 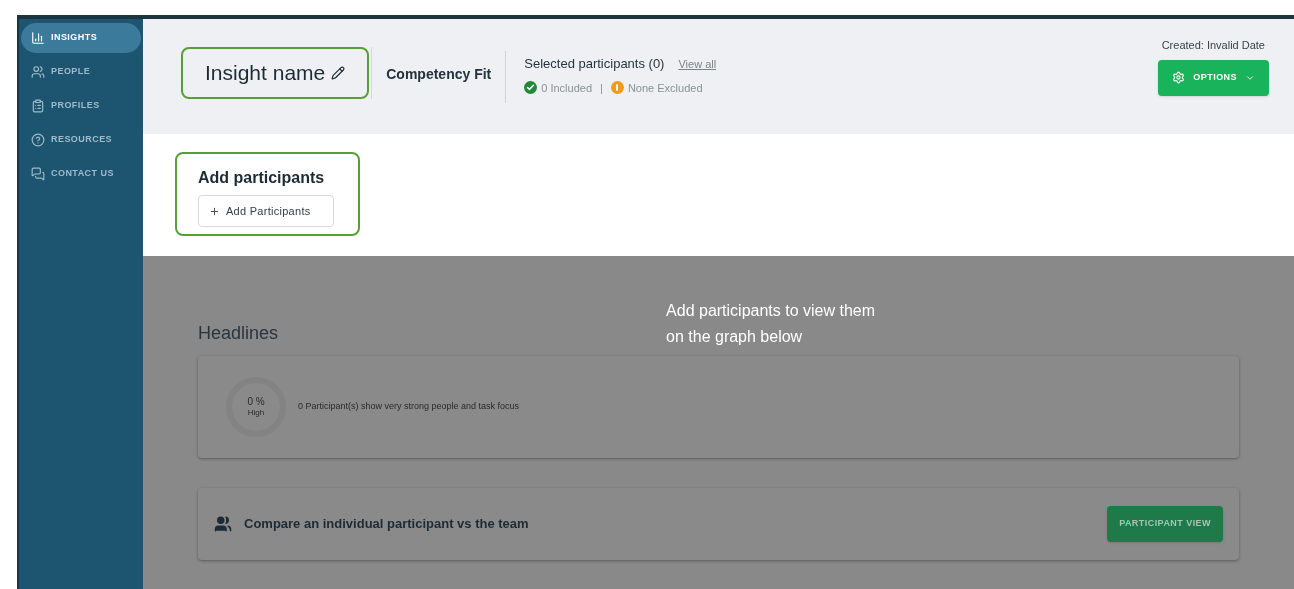 I want to click on chat-icon, so click(x=38, y=174).